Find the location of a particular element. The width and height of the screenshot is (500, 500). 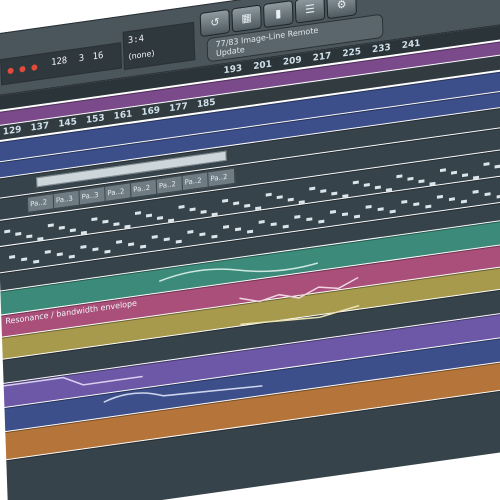

ruler-mark: 209 is located at coordinates (292, 61).